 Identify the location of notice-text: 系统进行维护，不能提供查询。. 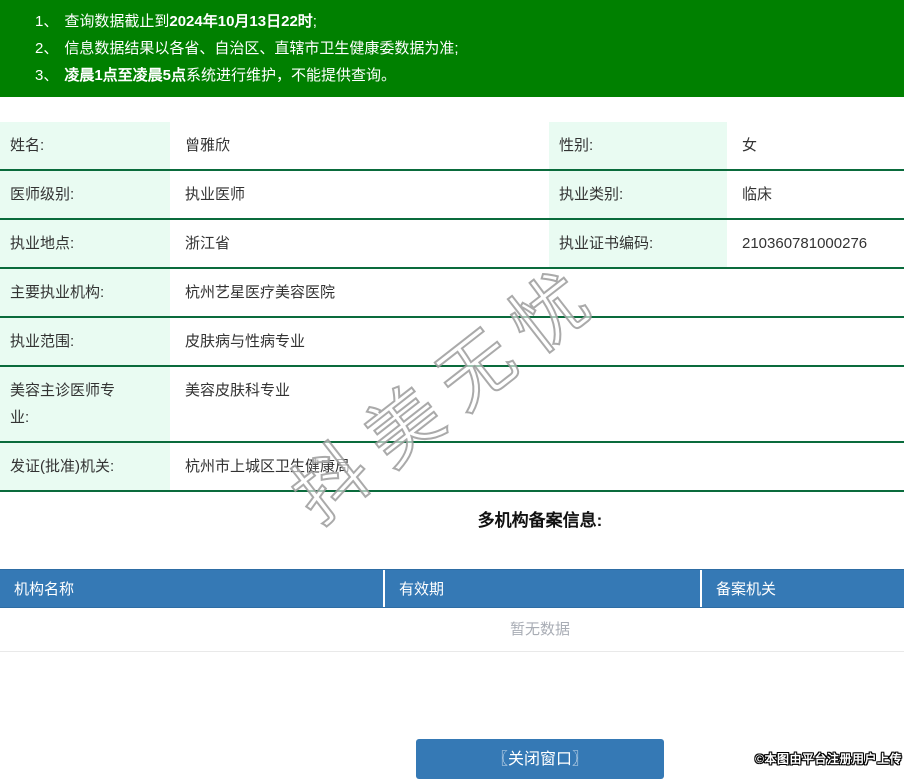
(291, 75).